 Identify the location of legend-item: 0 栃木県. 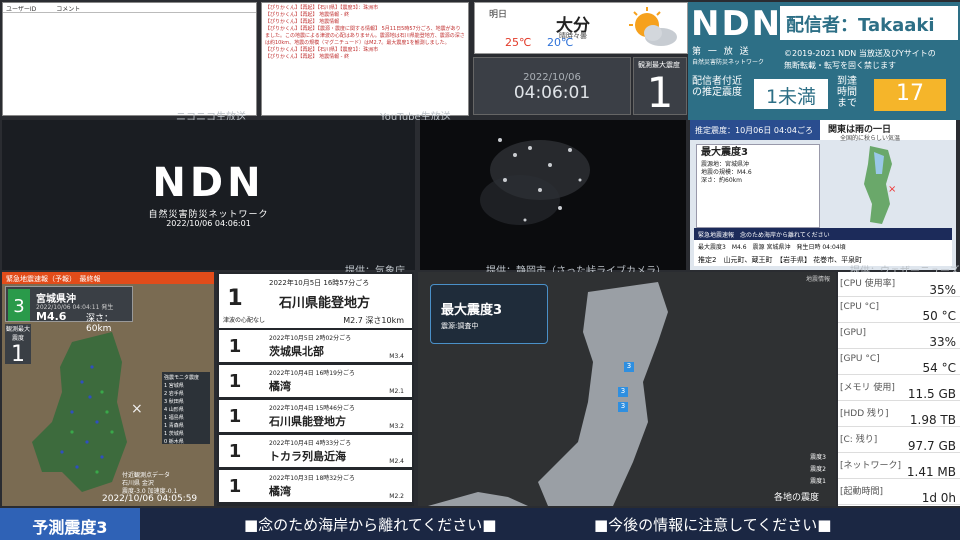
(174, 442).